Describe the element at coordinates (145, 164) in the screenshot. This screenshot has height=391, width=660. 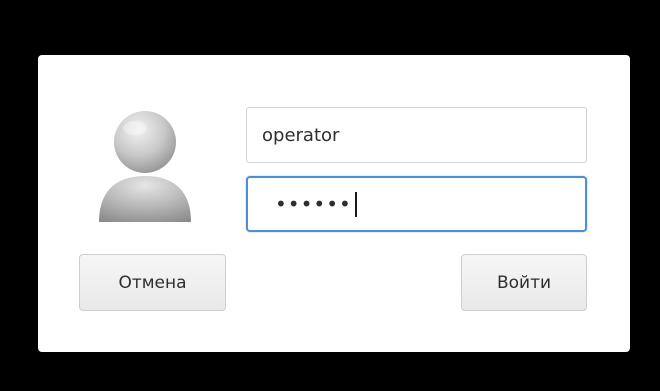
I see `user-avatar-icon` at that location.